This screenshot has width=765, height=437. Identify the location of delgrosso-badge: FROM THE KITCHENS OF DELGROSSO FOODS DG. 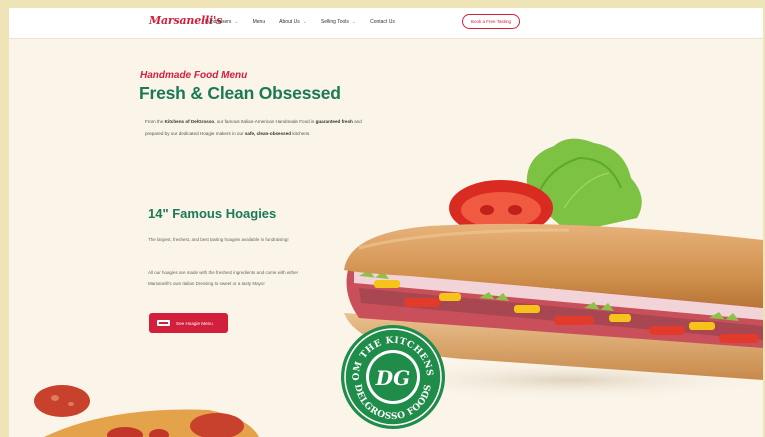
(392, 376).